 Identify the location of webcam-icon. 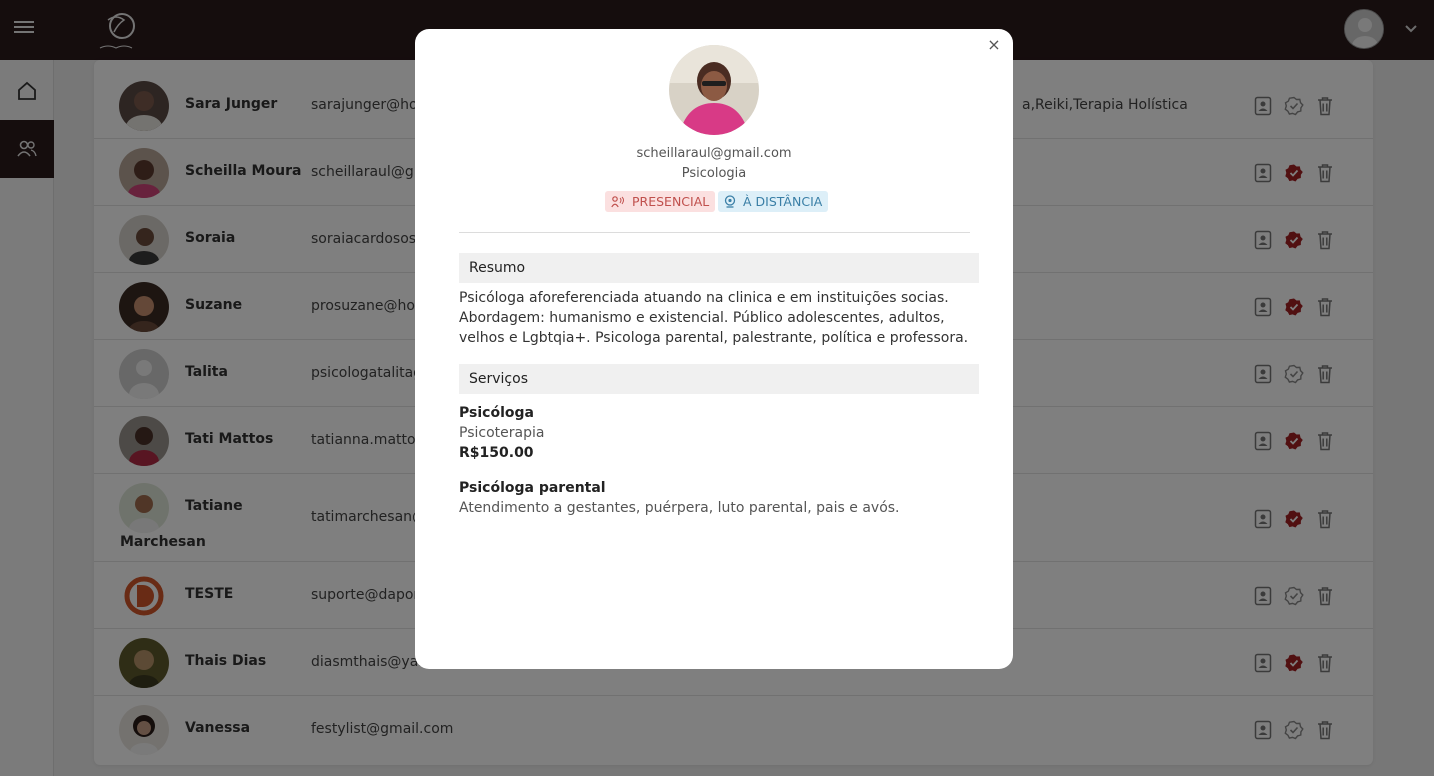
(730, 201).